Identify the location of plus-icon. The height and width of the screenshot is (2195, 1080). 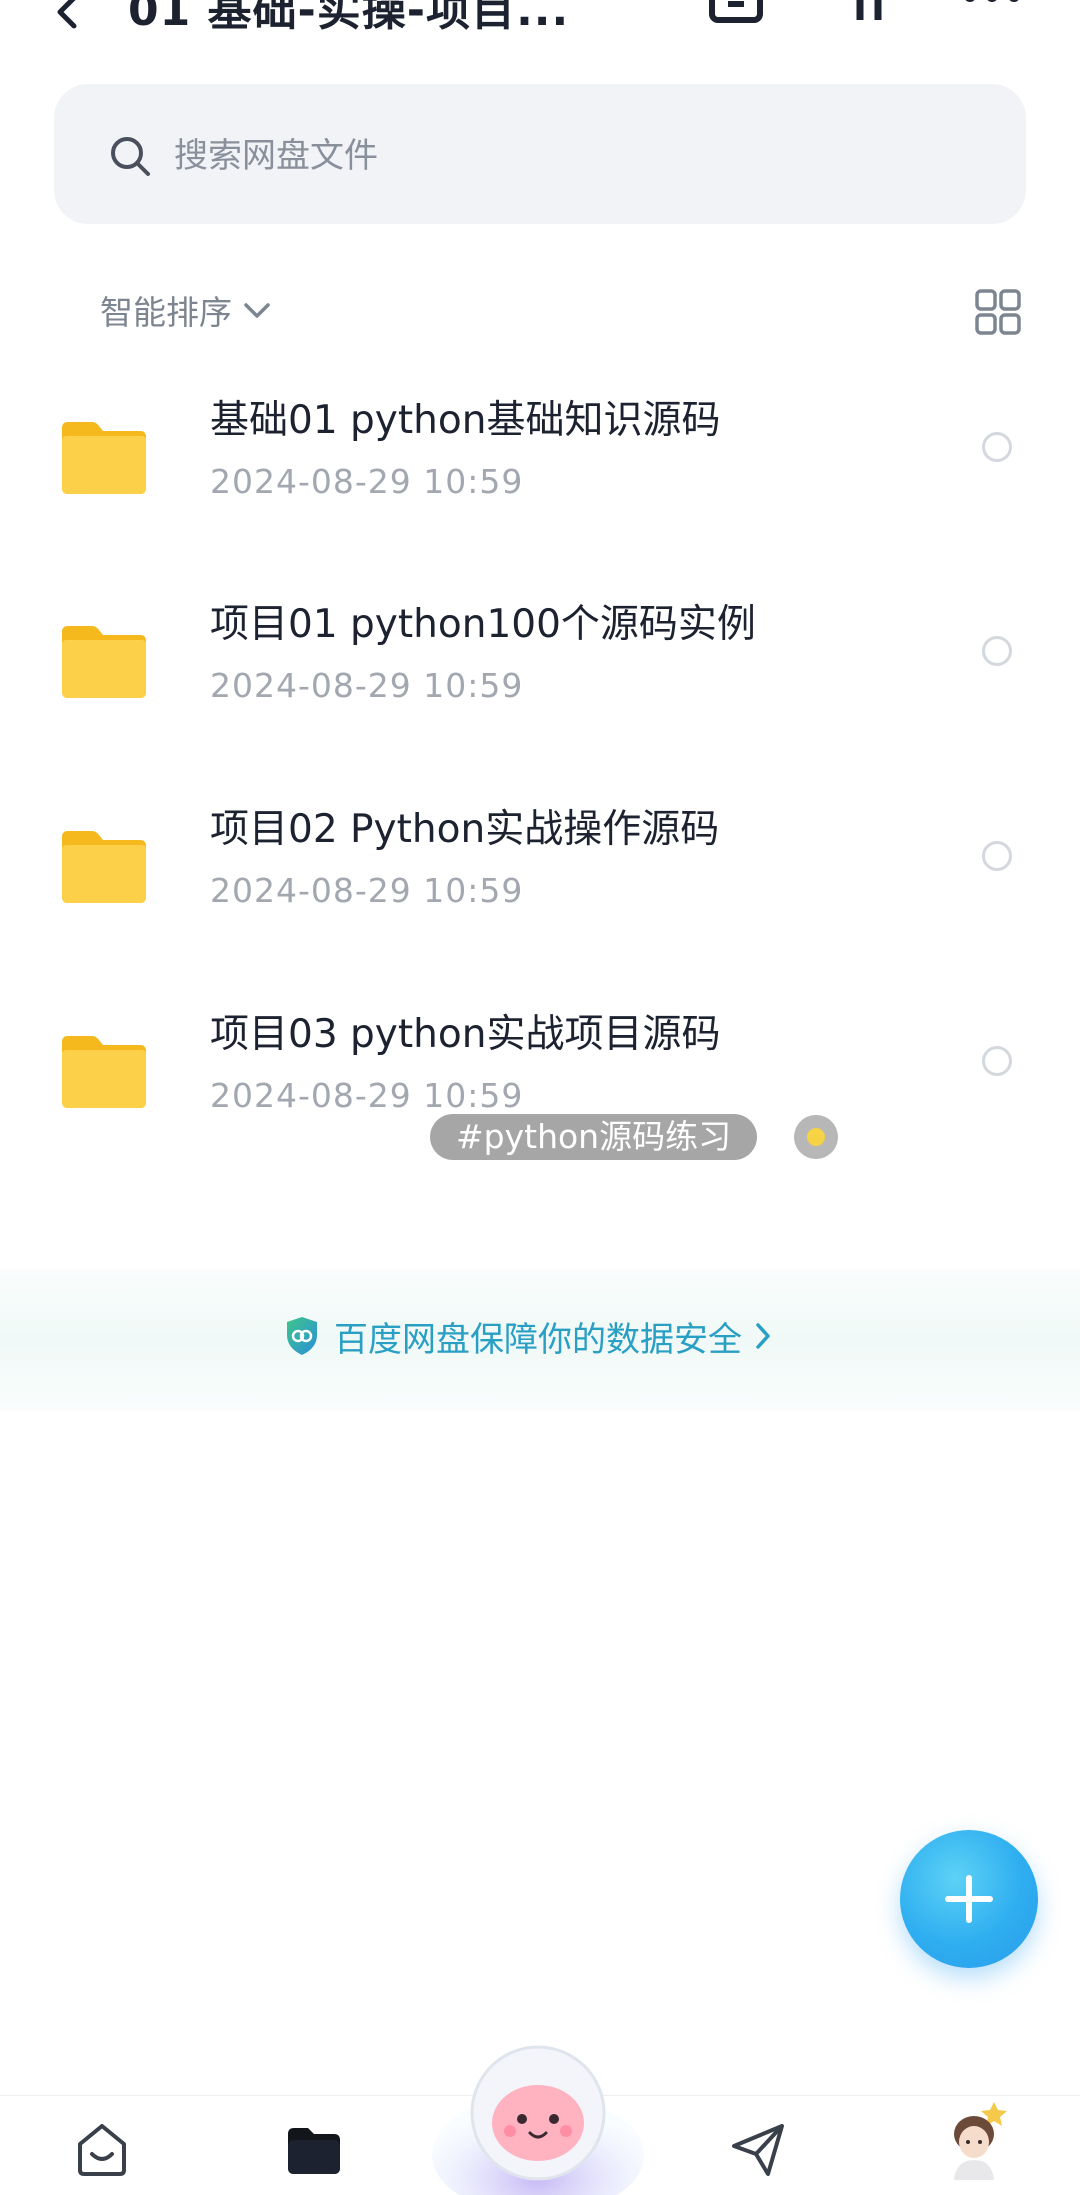
(969, 1899).